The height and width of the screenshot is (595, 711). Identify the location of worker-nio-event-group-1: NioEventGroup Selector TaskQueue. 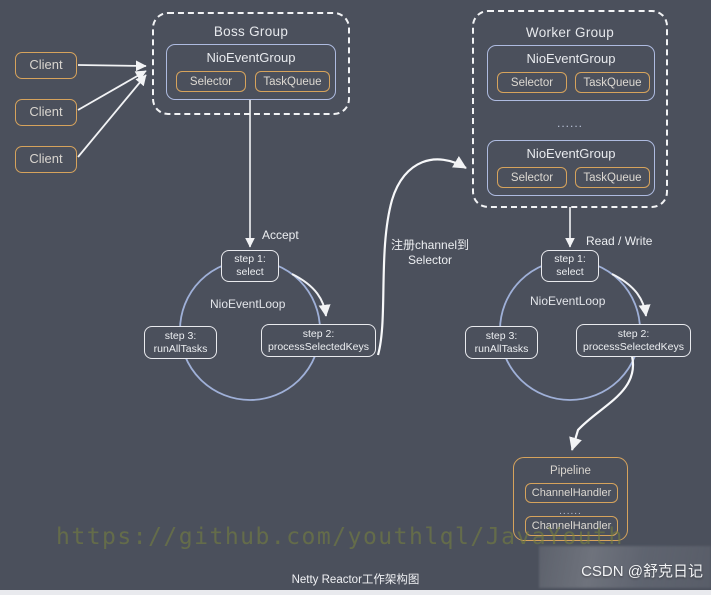
(571, 73).